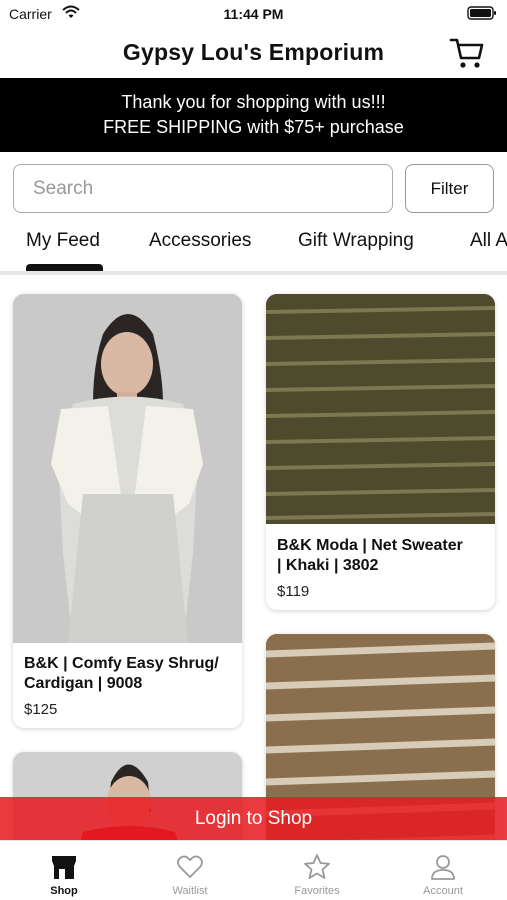  I want to click on product-image, so click(380, 409).